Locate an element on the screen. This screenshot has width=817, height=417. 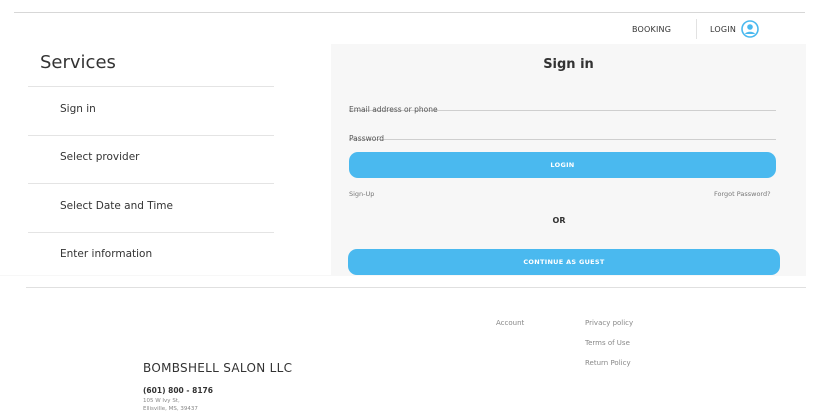
nav-booking-link: BOOKING is located at coordinates (651, 29).